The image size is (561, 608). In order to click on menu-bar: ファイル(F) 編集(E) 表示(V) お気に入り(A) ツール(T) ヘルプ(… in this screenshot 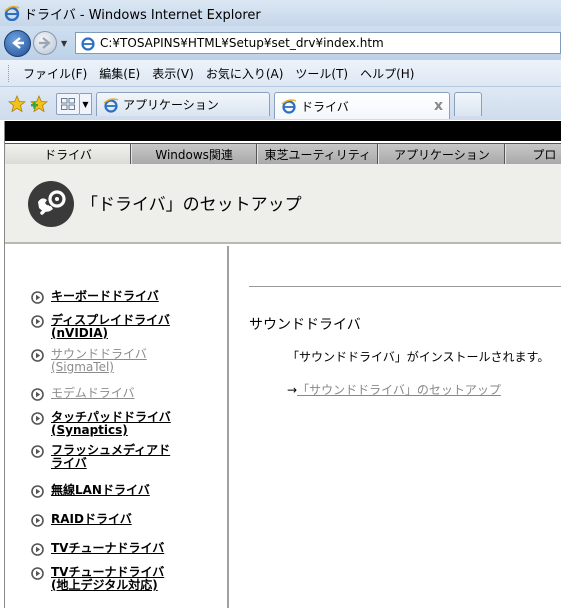, I will do `click(280, 73)`.